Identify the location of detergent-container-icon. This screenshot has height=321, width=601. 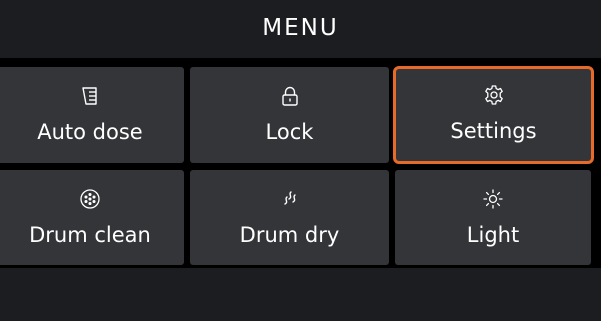
(92, 96).